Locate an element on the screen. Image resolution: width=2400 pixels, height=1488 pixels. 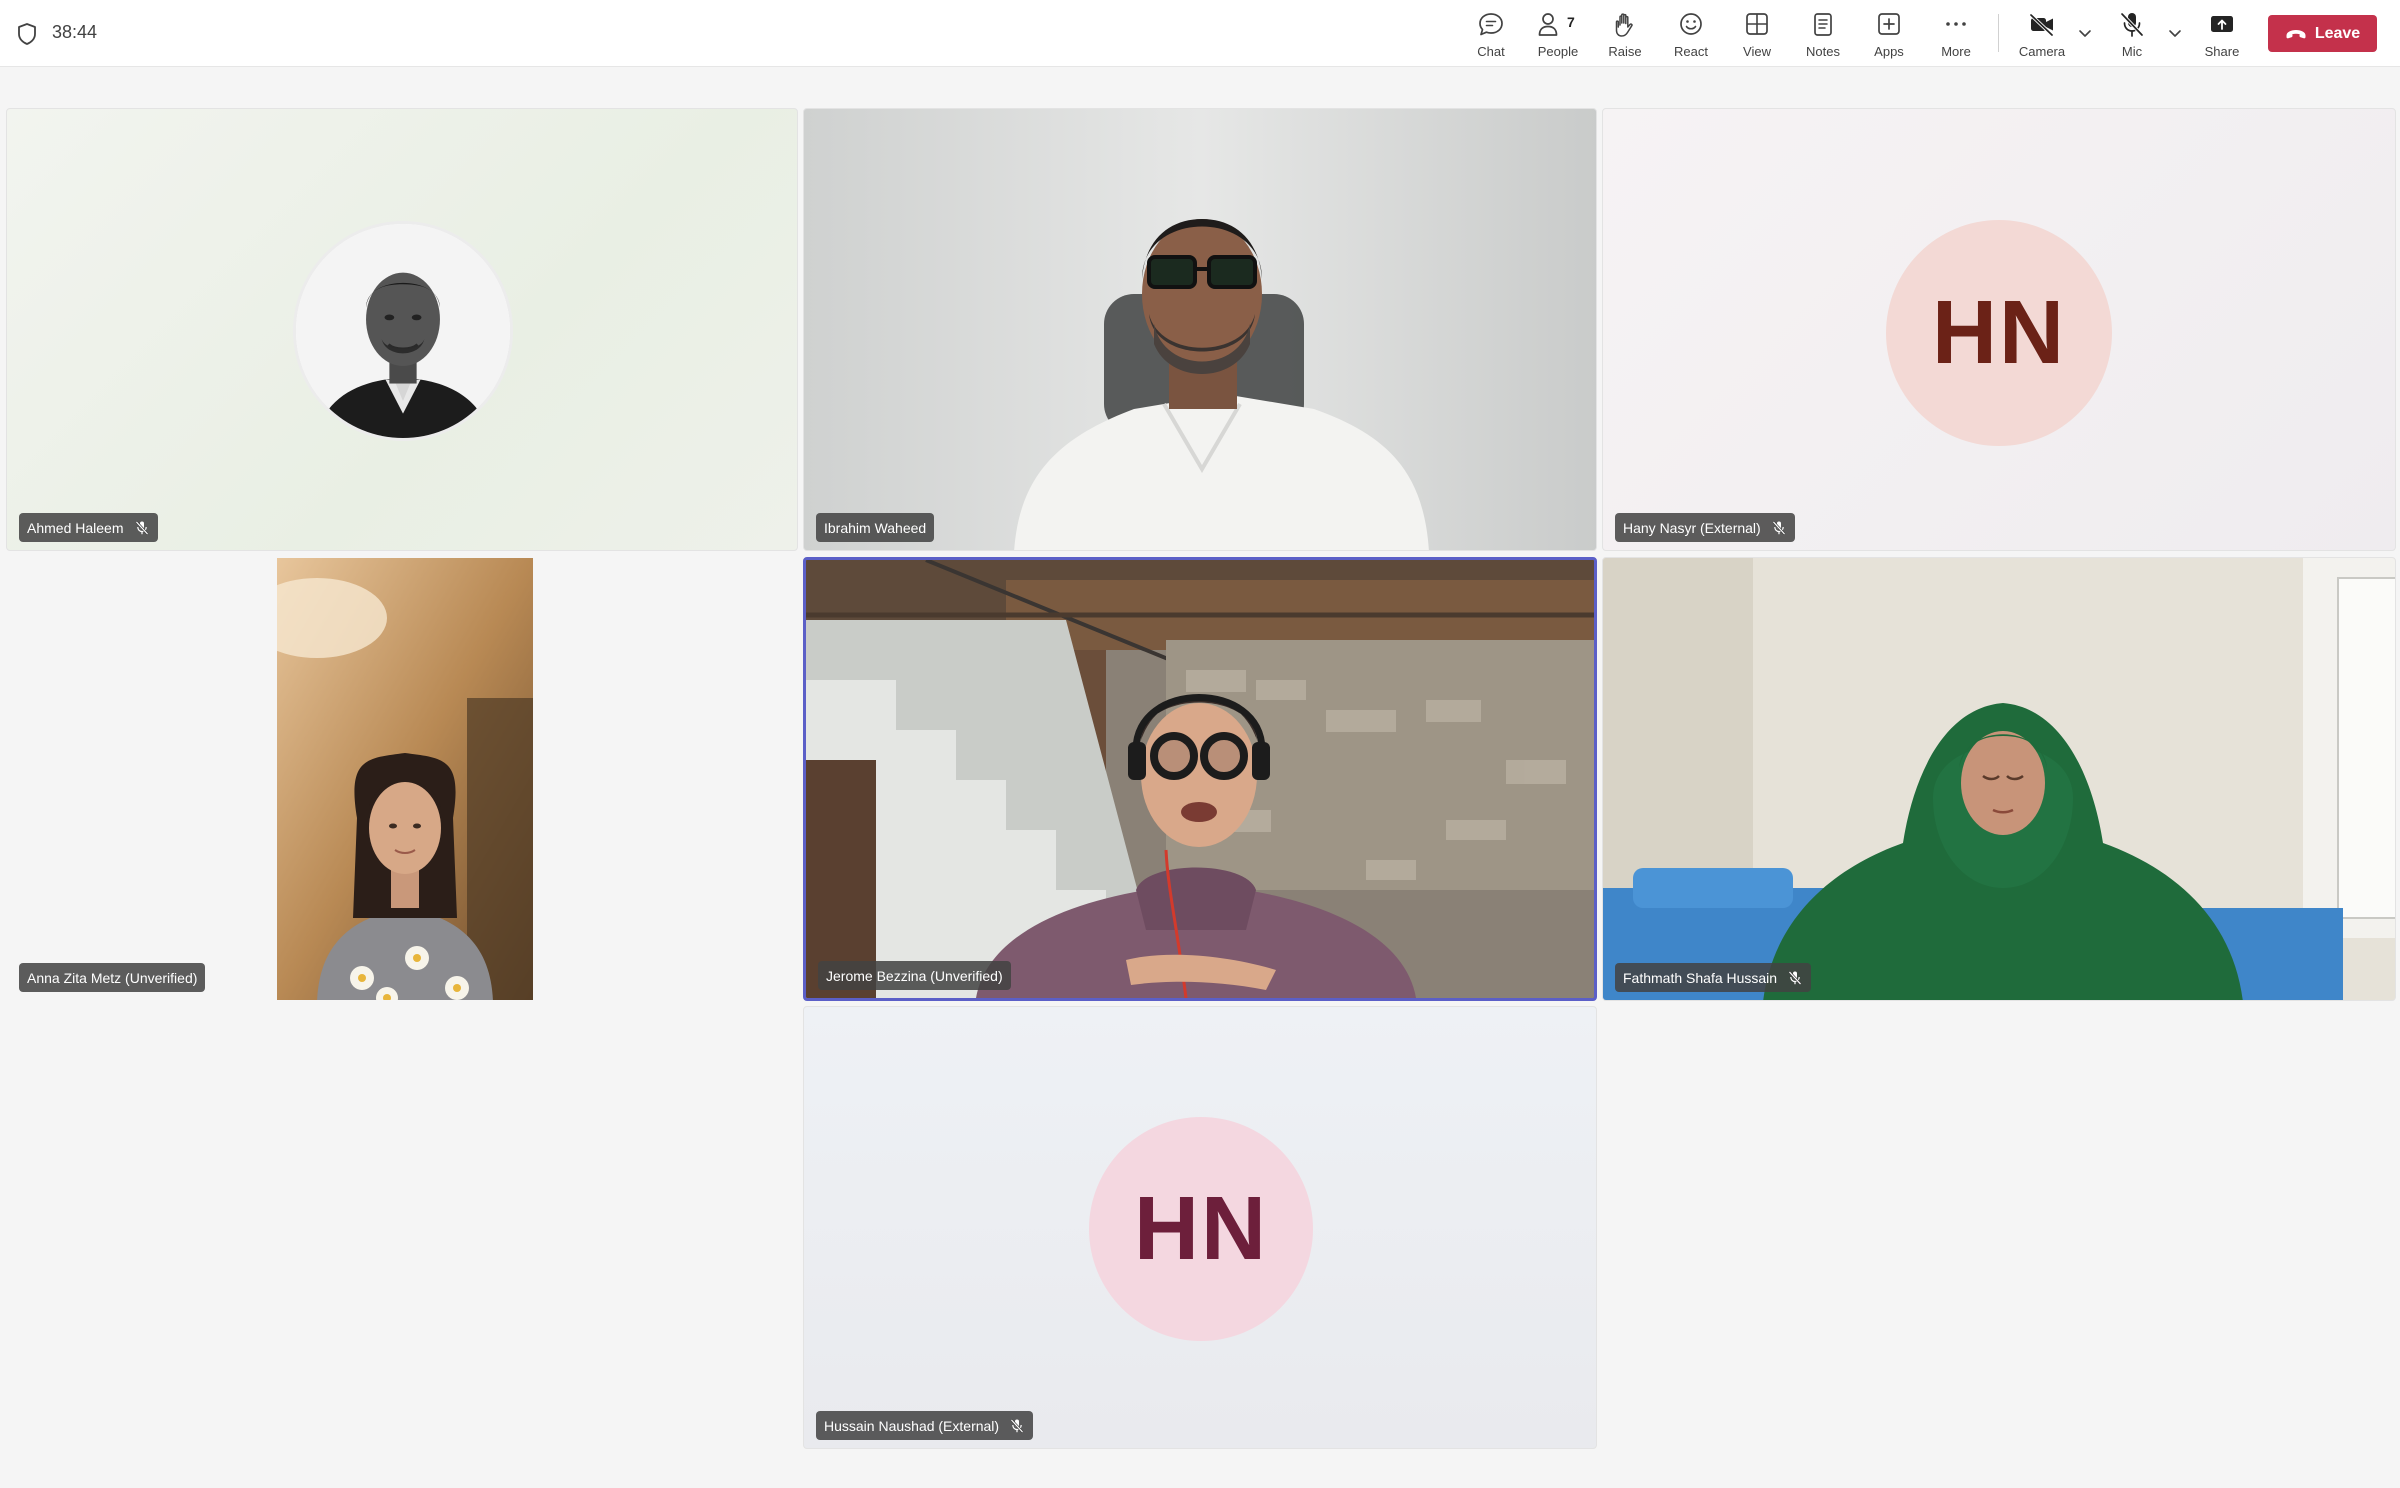
participant-tile: Fathmath Shafa Hussain is located at coordinates (1999, 779).